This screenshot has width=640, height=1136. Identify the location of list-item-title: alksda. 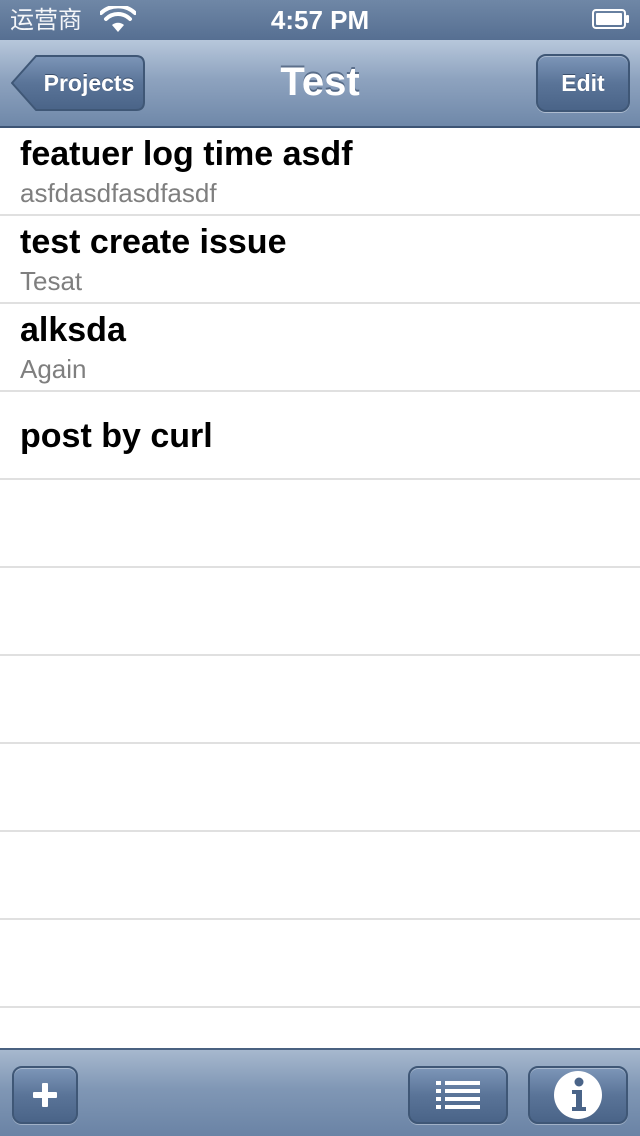
(73, 330).